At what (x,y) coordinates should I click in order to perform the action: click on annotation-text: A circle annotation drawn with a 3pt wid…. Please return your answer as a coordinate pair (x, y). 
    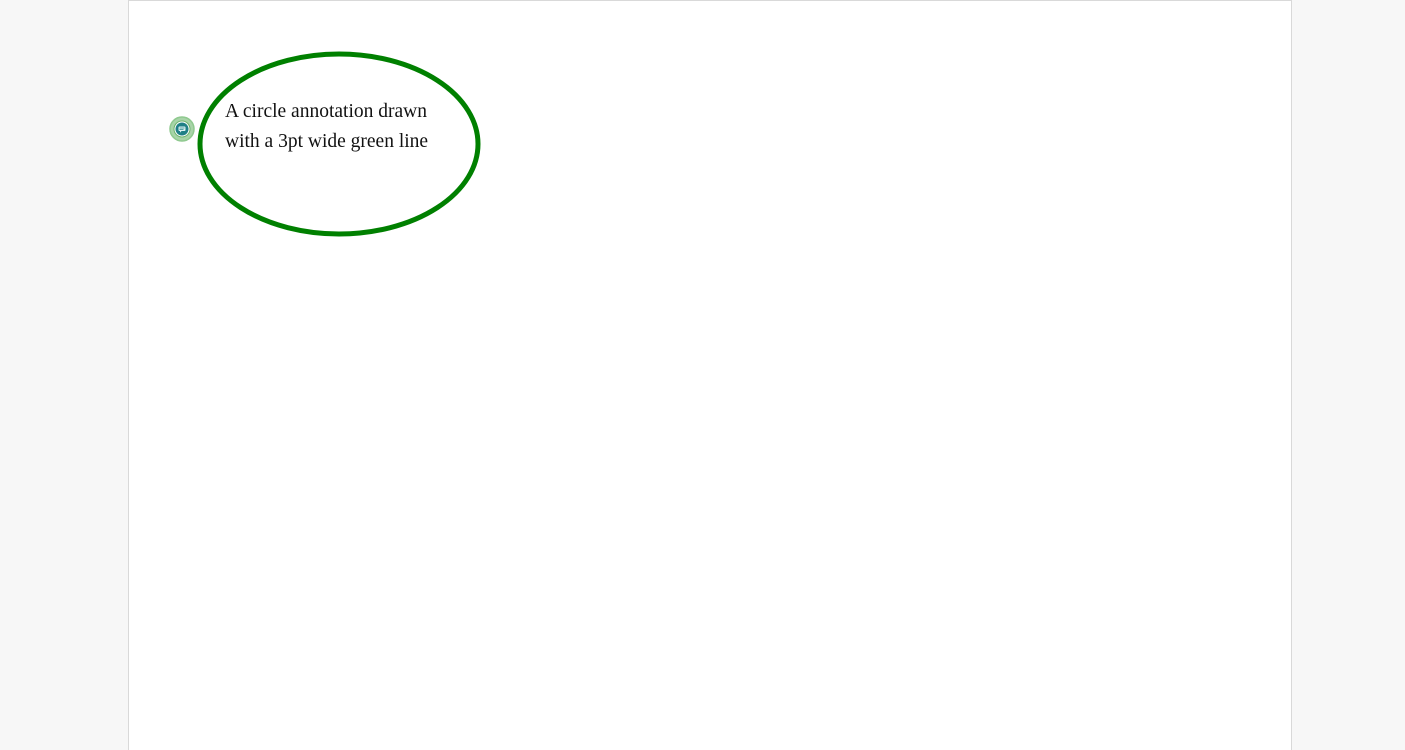
    Looking at the image, I should click on (345, 127).